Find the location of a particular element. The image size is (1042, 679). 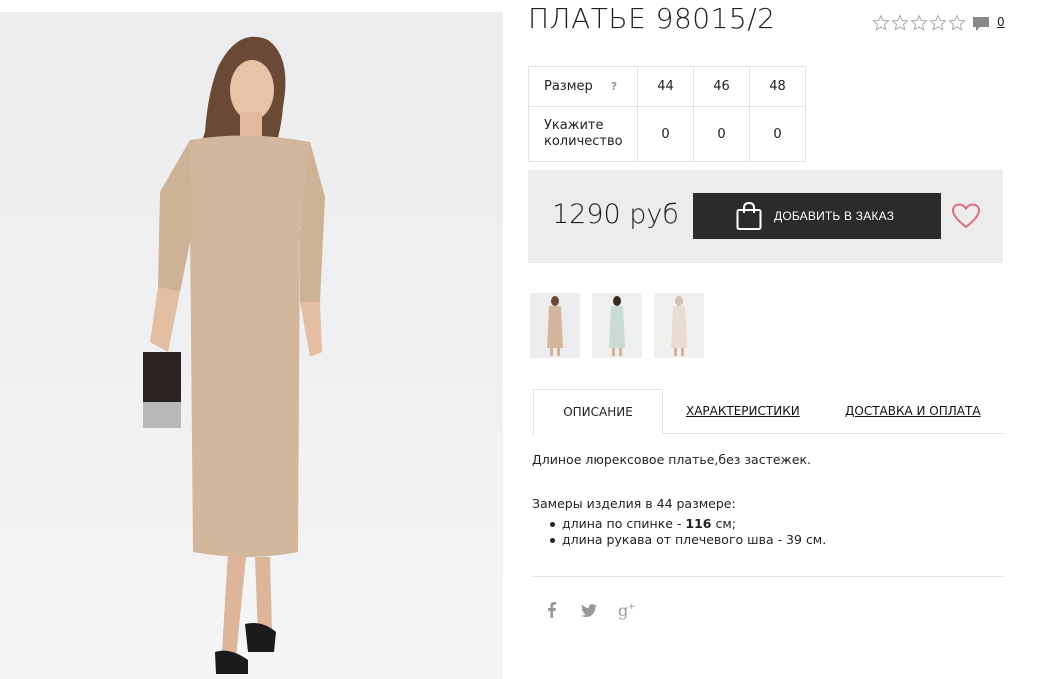

tab-delivery-payment: ДОСТАВКА И ОПЛАТА is located at coordinates (913, 411).